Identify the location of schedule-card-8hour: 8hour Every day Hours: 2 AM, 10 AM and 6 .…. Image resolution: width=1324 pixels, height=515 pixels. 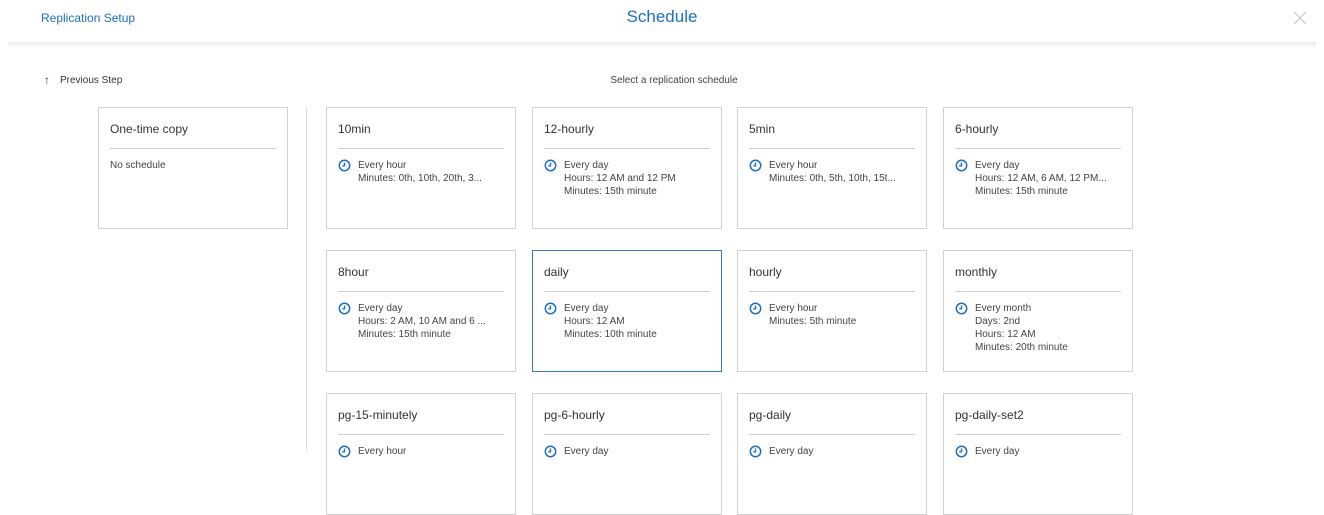
(421, 311).